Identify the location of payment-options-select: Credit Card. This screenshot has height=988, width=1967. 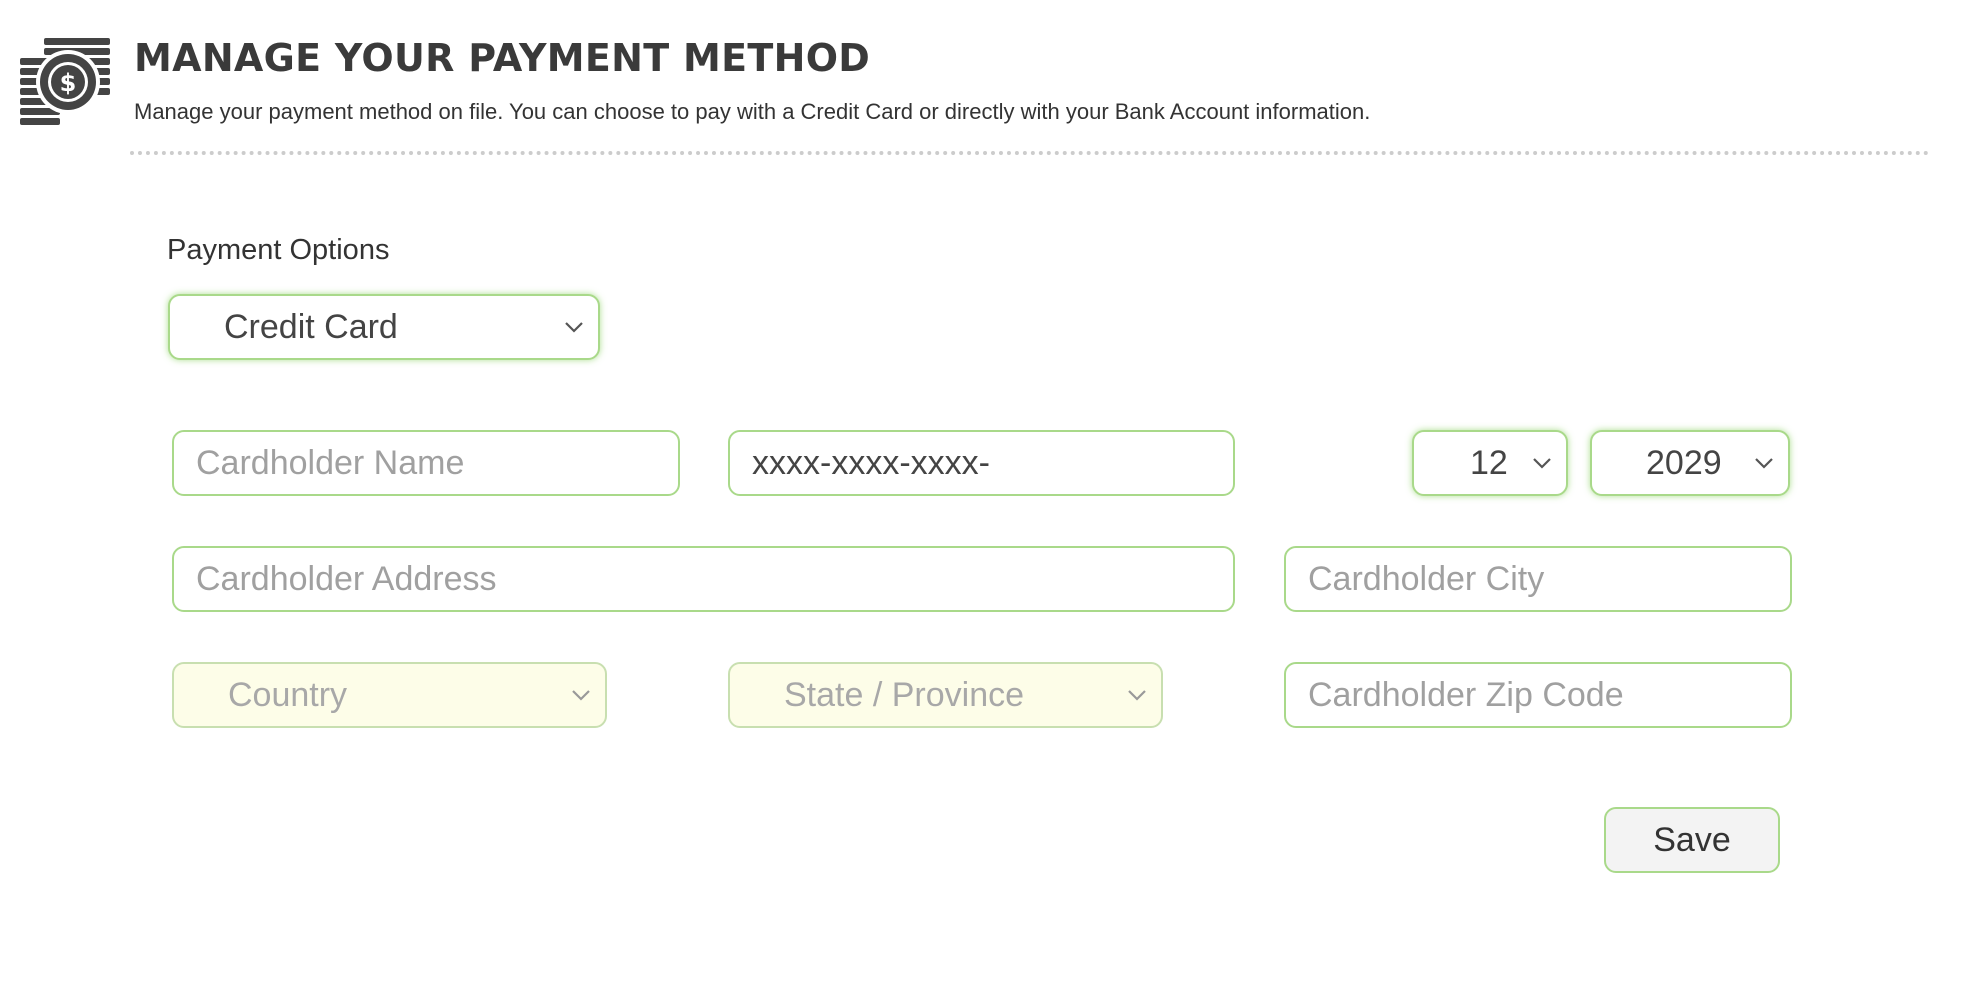
(384, 327).